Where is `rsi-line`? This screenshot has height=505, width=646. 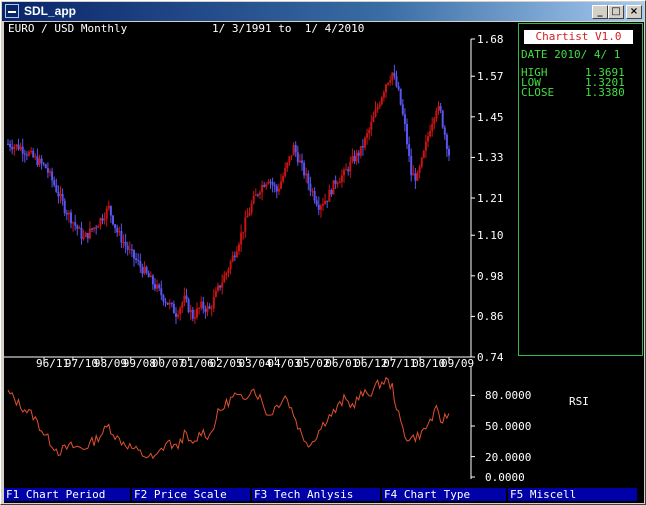 rsi-line is located at coordinates (228, 418).